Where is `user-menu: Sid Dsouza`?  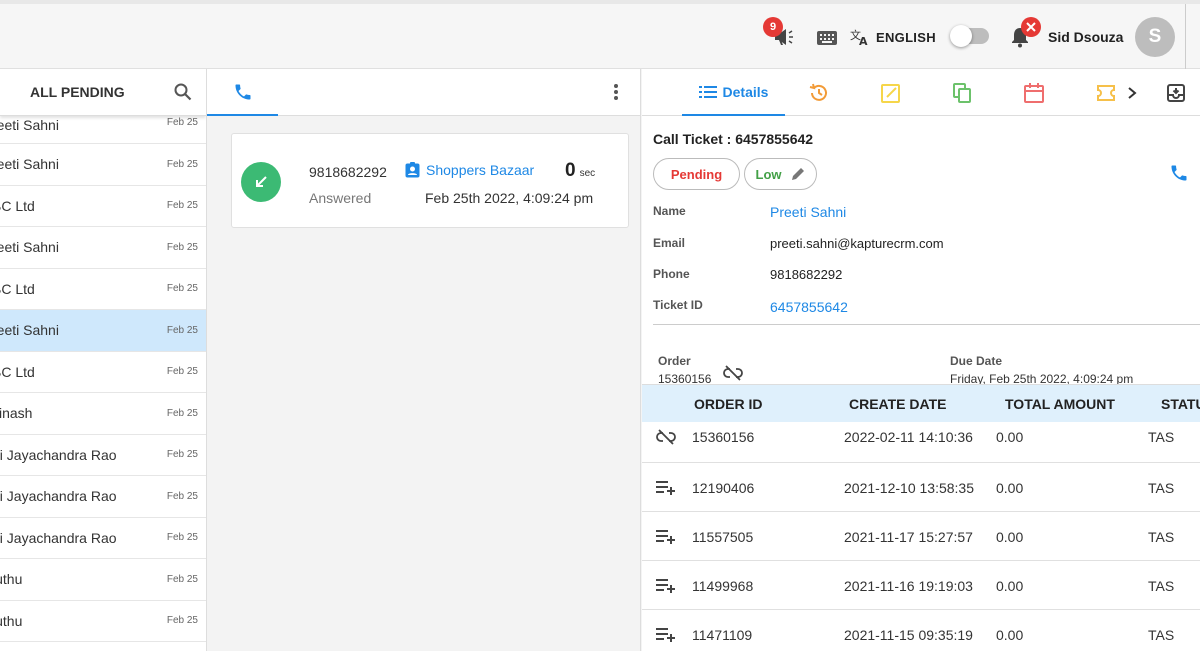
user-menu: Sid Dsouza is located at coordinates (1085, 37).